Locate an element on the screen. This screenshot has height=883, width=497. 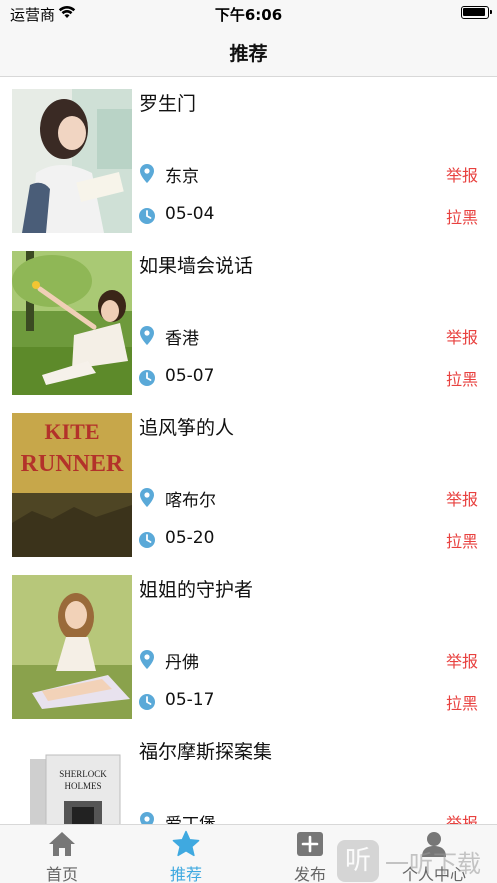
item-title: 罗生门 is located at coordinates (168, 104).